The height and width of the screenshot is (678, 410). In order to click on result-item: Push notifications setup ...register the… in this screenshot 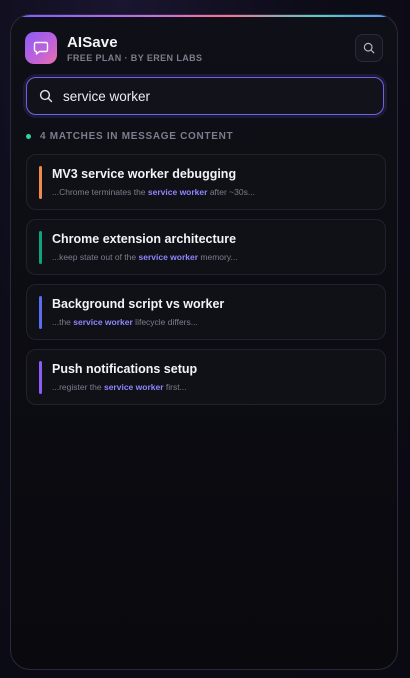, I will do `click(206, 377)`.